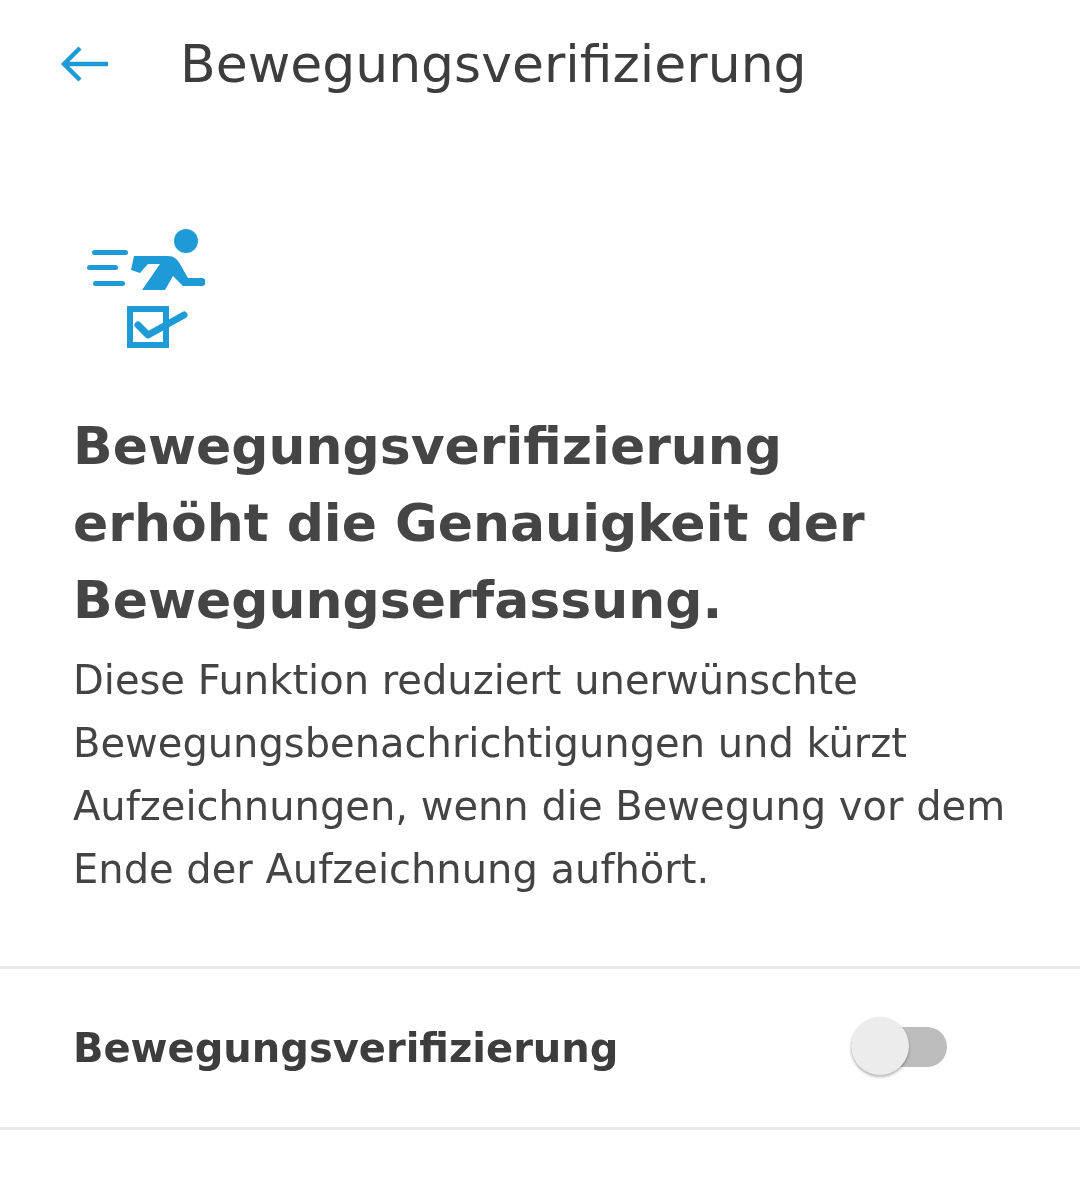 The height and width of the screenshot is (1178, 1080). I want to click on headline: Bewegungsverifizierung erhöht die Genauigkeit der Bewegungserfassung., so click(469, 523).